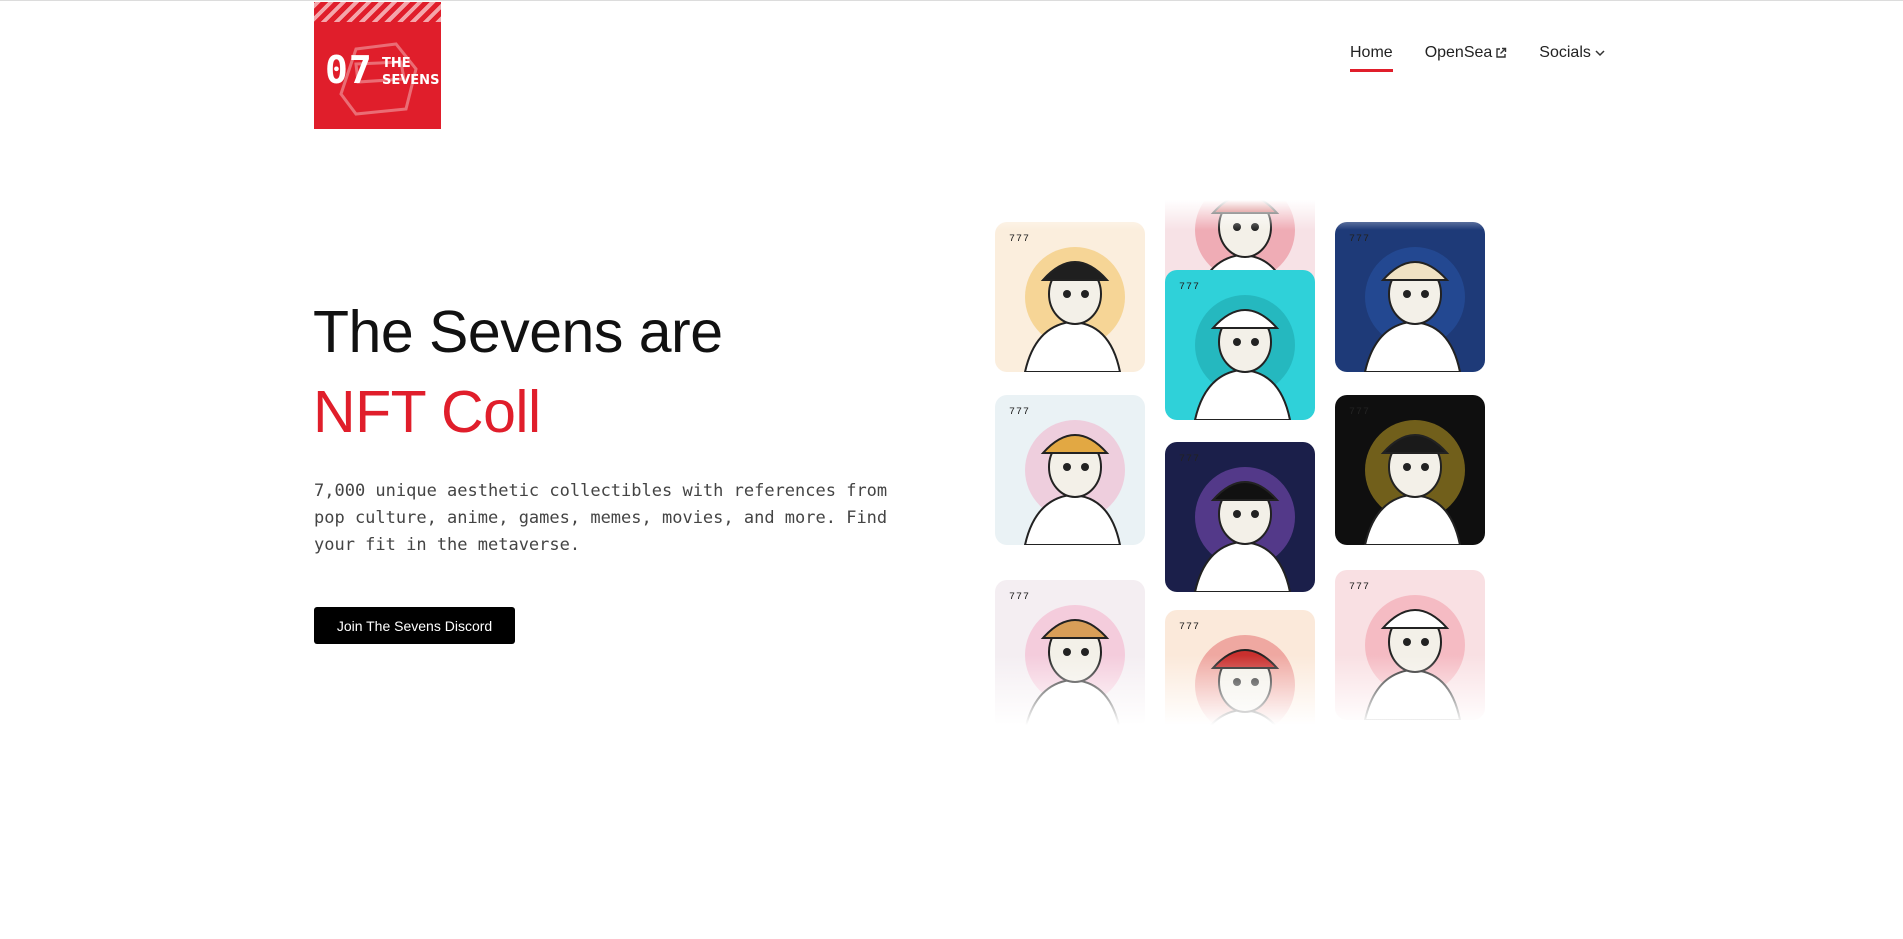 This screenshot has height=939, width=1903. I want to click on nft-gallery: 777777777777777777777777777777, so click(1240, 462).